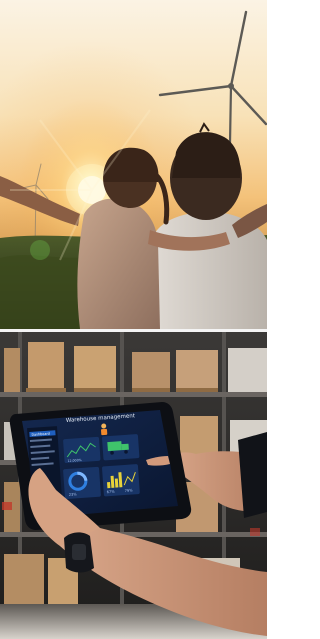 The height and width of the screenshot is (639, 320). I want to click on watch-icon, so click(79, 552).